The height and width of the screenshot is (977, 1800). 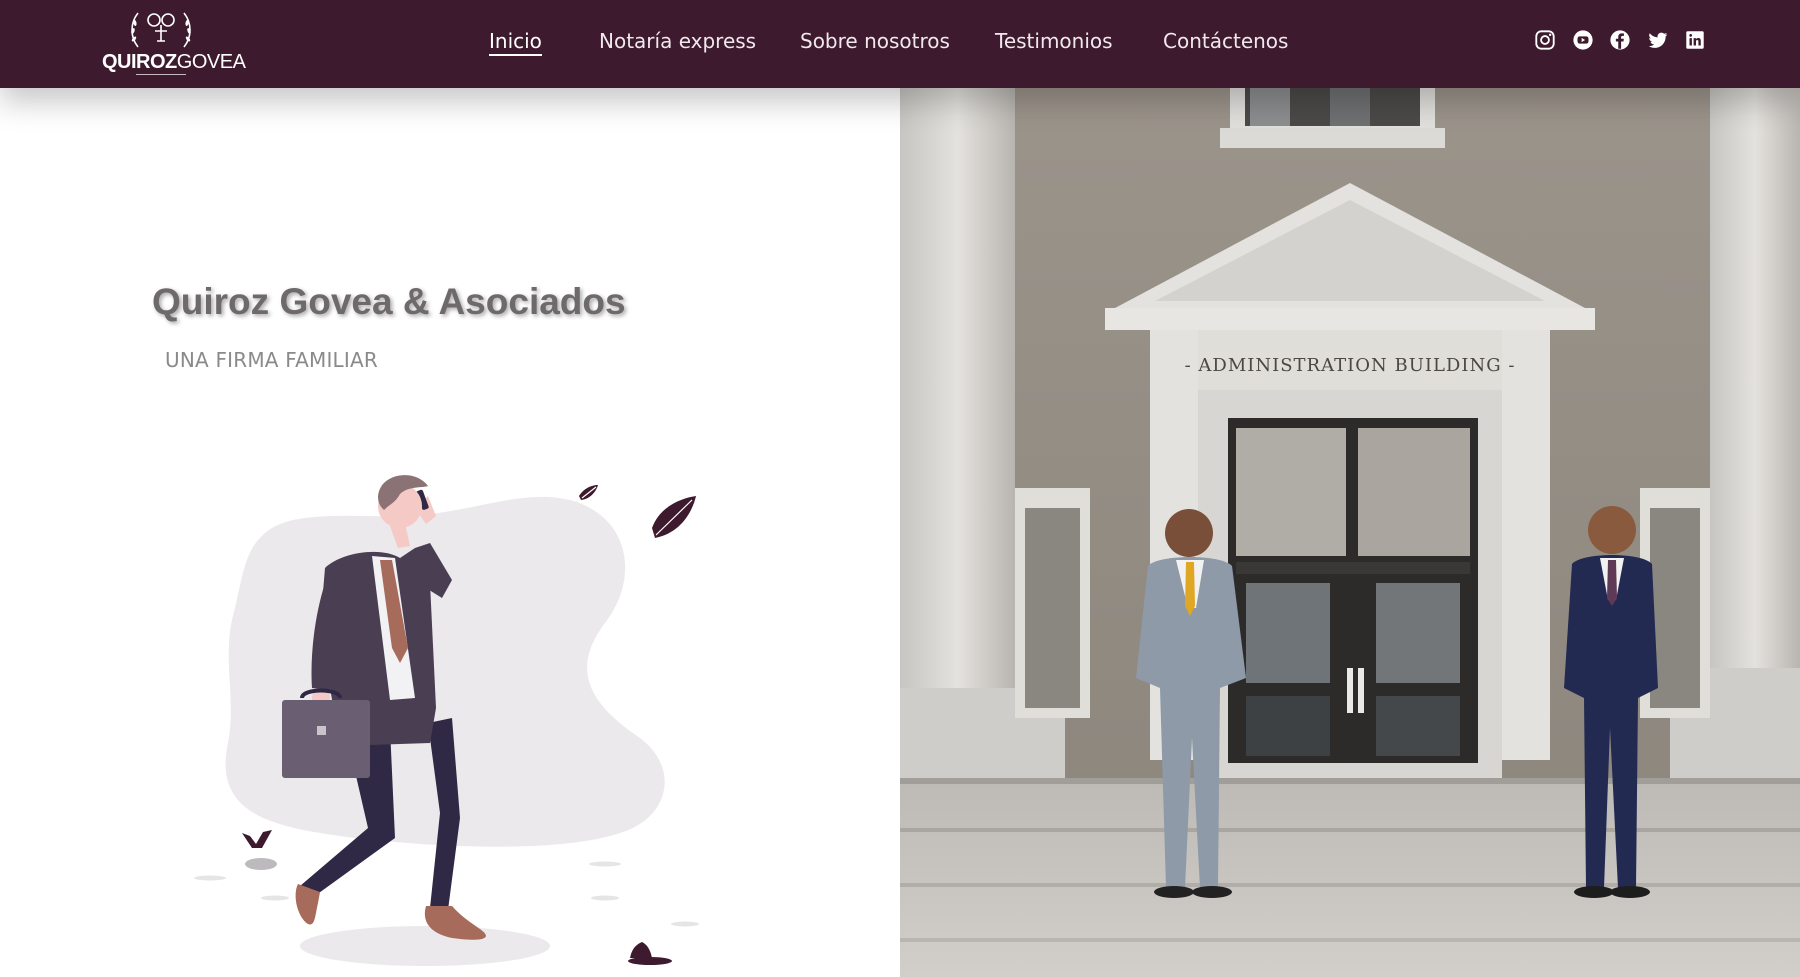 What do you see at coordinates (875, 41) in the screenshot?
I see `nav-item-sobre-nosotros: Sobre nosotros` at bounding box center [875, 41].